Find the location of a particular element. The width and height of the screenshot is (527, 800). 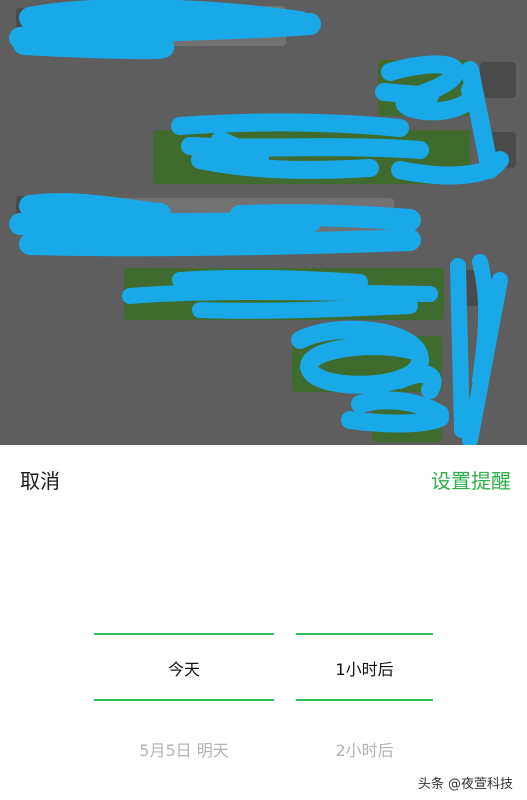

time-option-selected: 1小时后 is located at coordinates (364, 668).